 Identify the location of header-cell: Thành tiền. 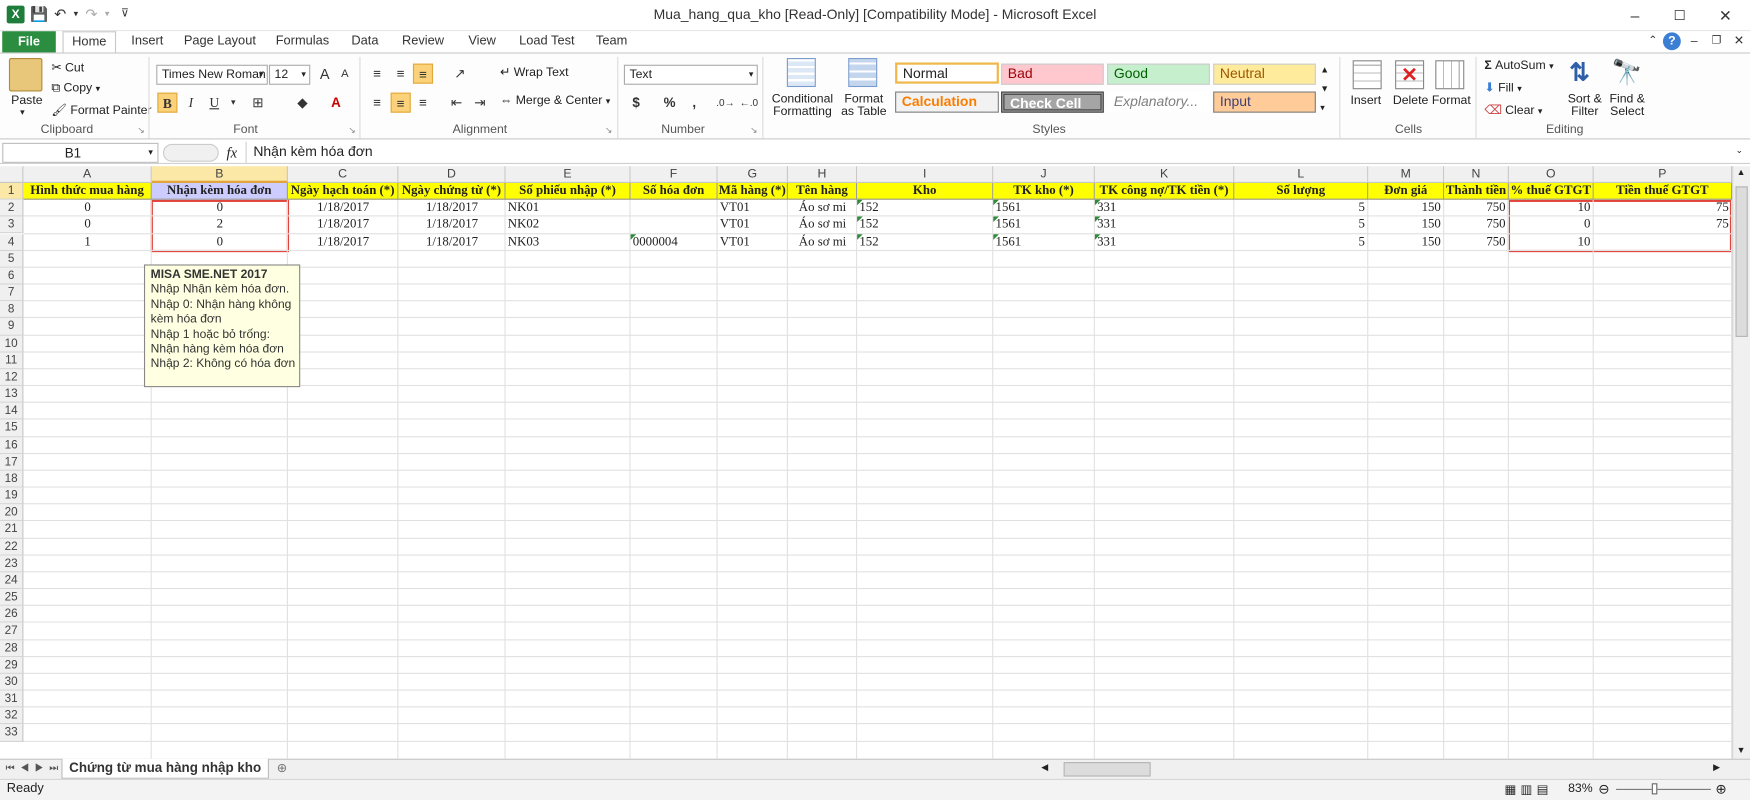
(1476, 191).